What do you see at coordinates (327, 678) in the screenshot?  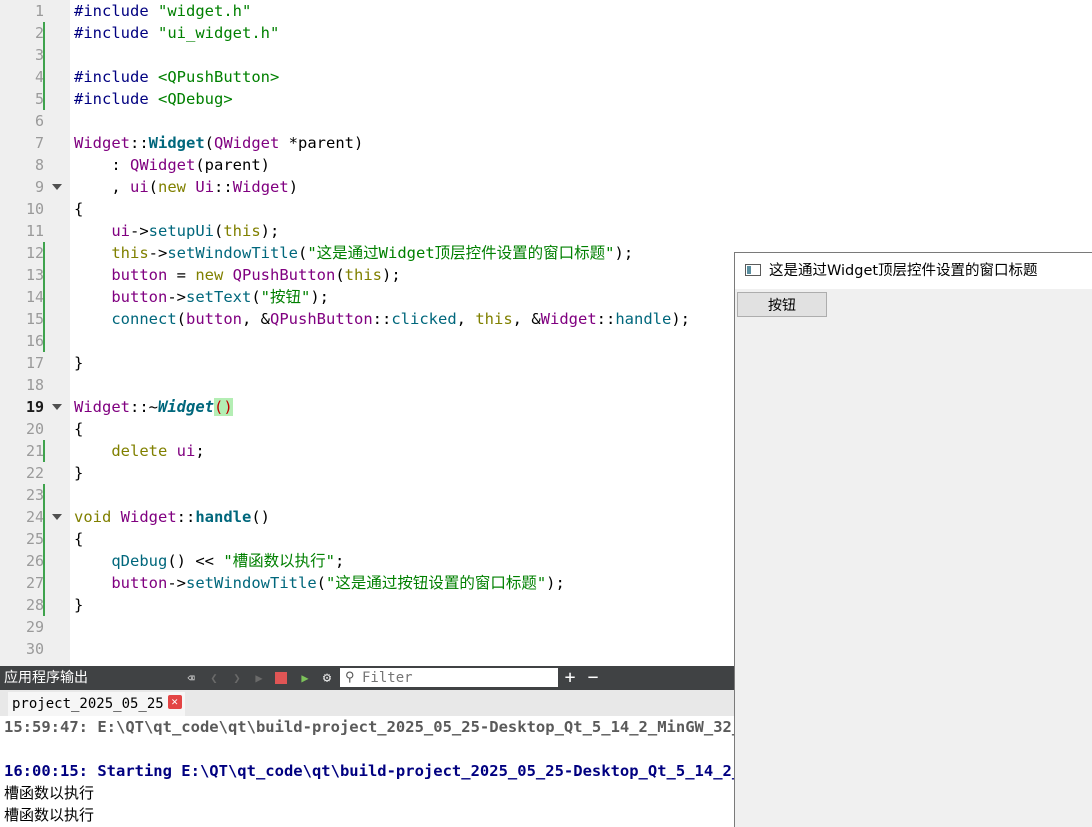 I see `gear-icon: ⚙` at bounding box center [327, 678].